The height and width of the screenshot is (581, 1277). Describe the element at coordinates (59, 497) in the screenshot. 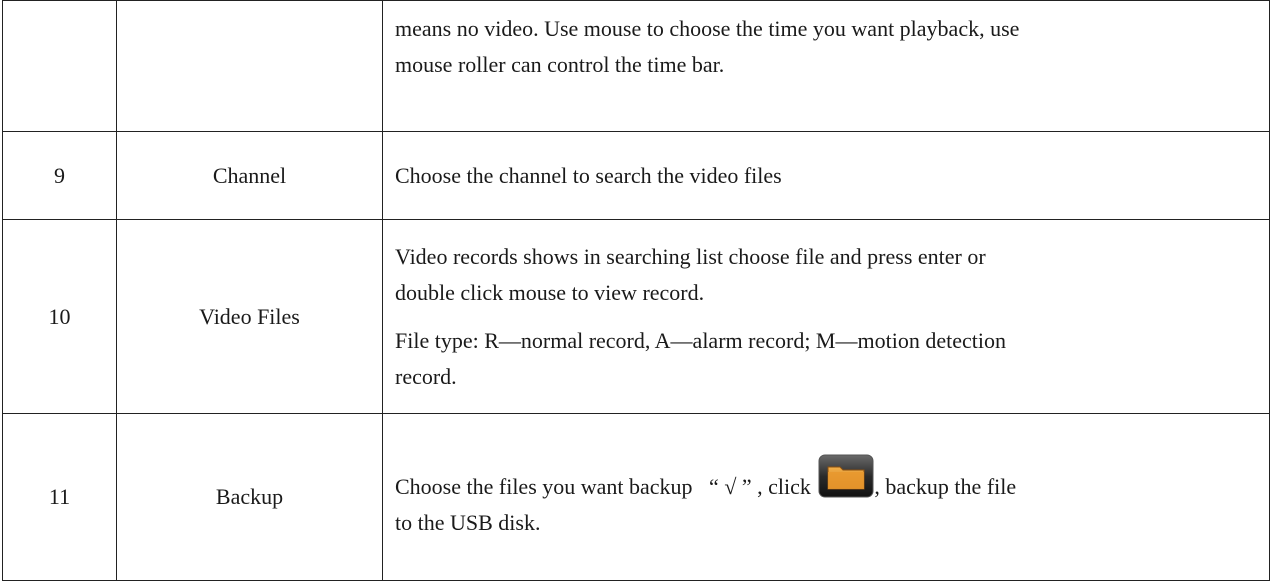

I see `item-number: 11` at that location.